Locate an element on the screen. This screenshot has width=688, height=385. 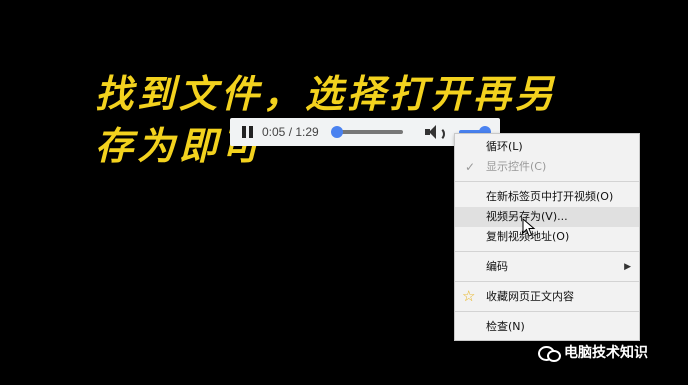
menu-item-copy-video-address: 复制视频地址(O) is located at coordinates (547, 237).